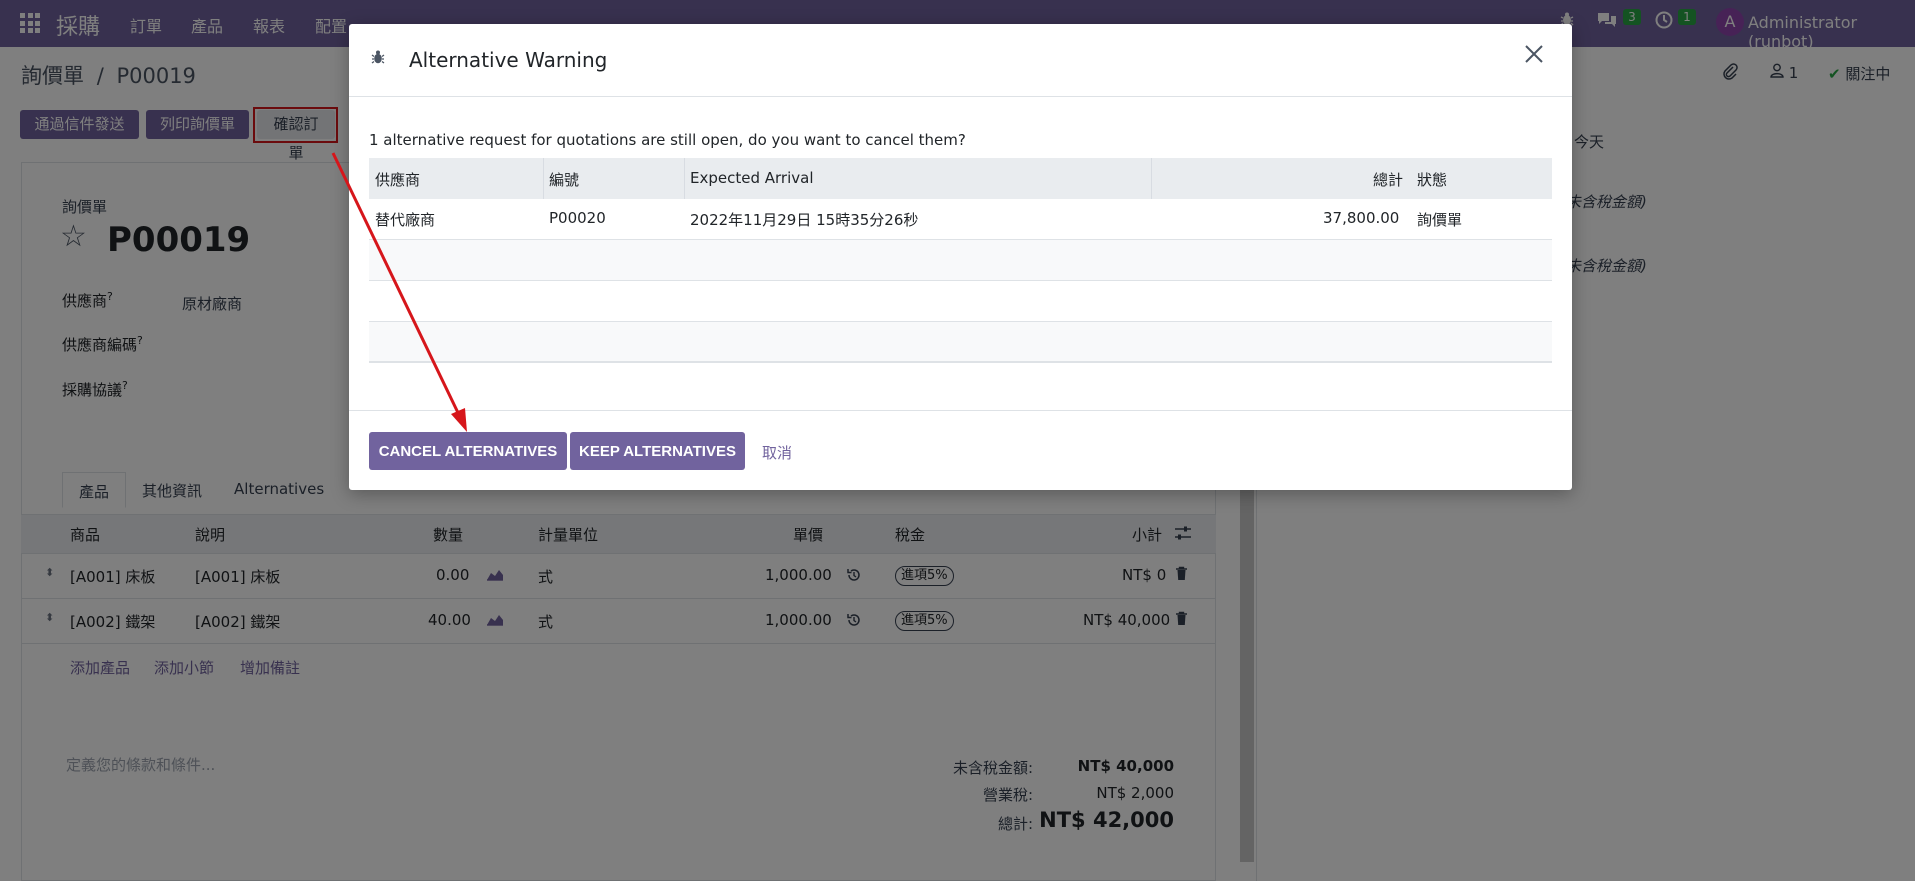 The image size is (1915, 881). I want to click on col-status: 狀態, so click(1432, 179).